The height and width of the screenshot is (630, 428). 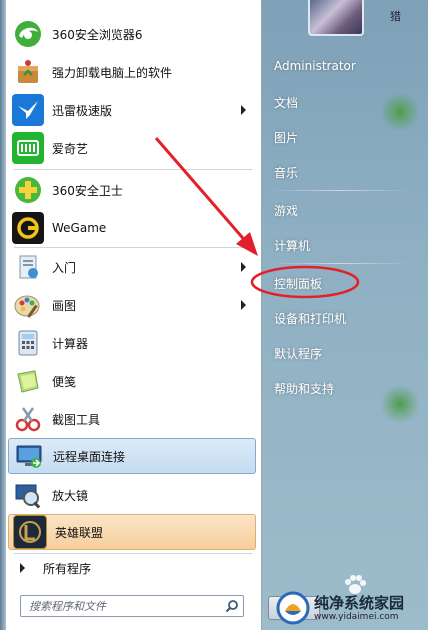 What do you see at coordinates (132, 190) in the screenshot?
I see `menu-item-360-security: 360安全卫士` at bounding box center [132, 190].